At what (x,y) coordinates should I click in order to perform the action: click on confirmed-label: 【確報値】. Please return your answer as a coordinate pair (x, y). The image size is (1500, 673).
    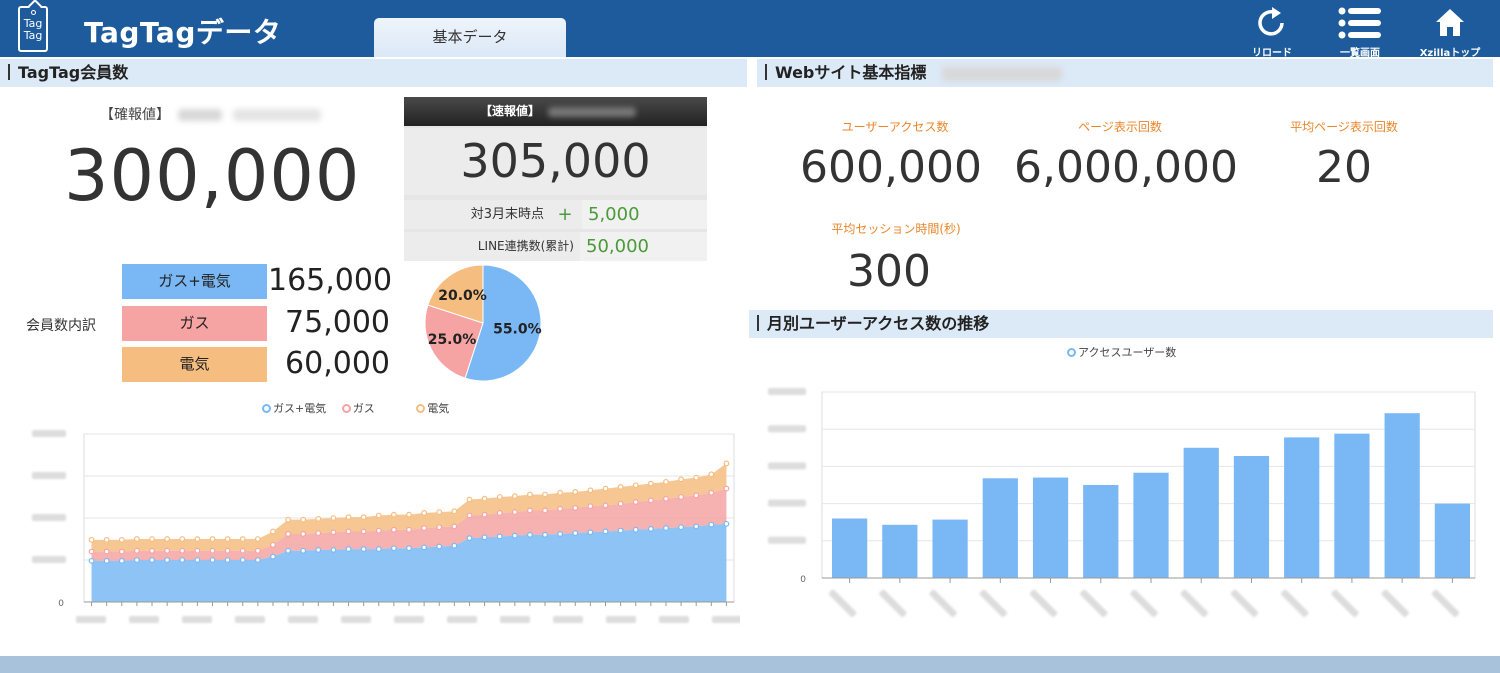
    Looking at the image, I should click on (210, 114).